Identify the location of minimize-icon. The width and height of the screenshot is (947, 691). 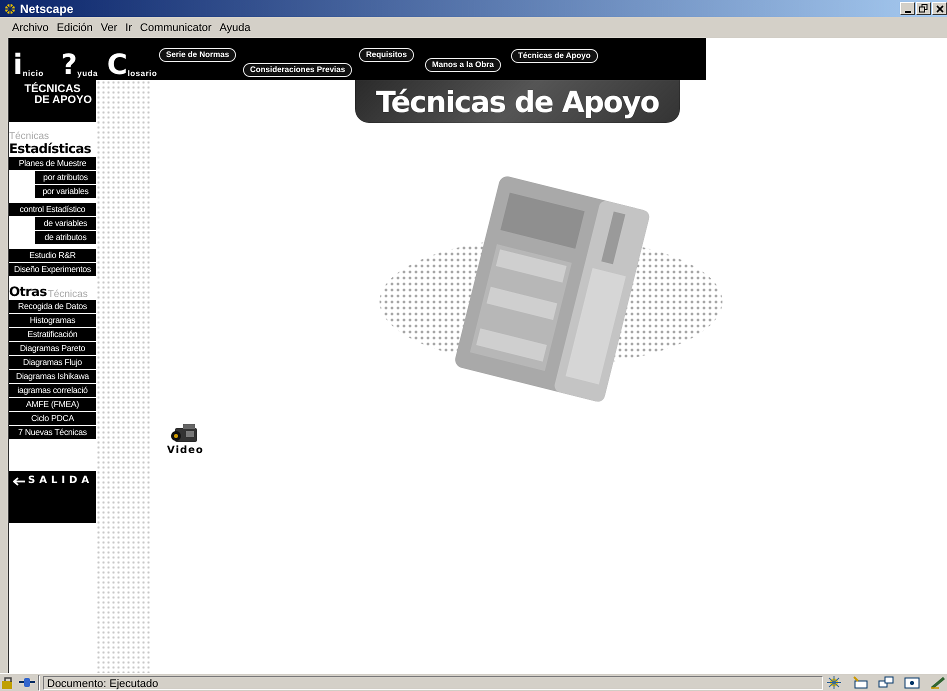
(907, 11).